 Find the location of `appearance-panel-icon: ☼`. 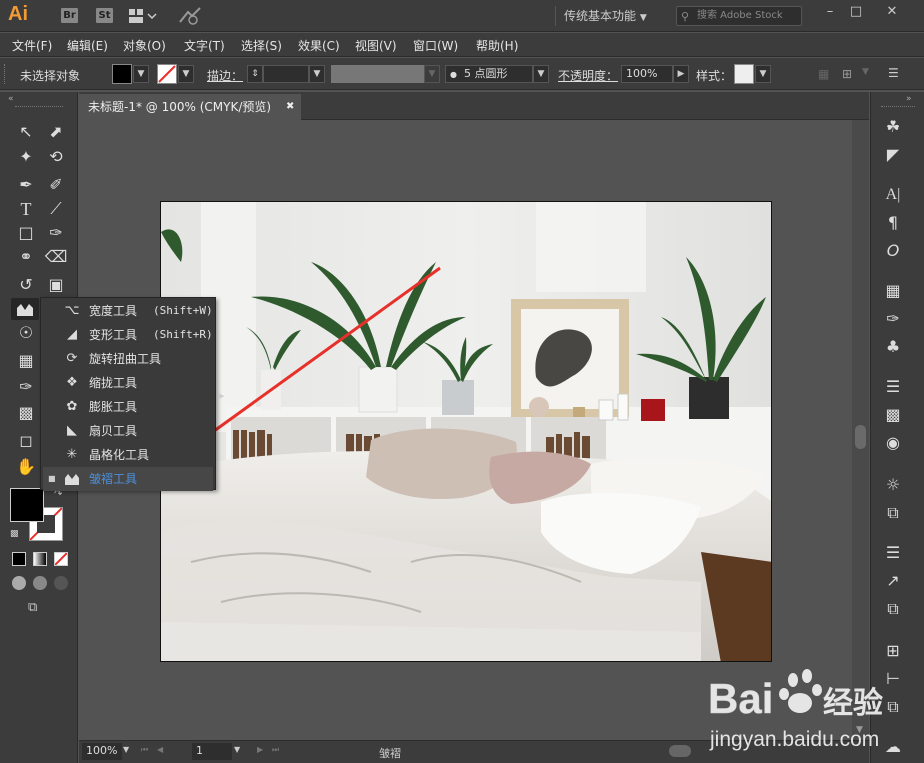

appearance-panel-icon: ☼ is located at coordinates (893, 485).